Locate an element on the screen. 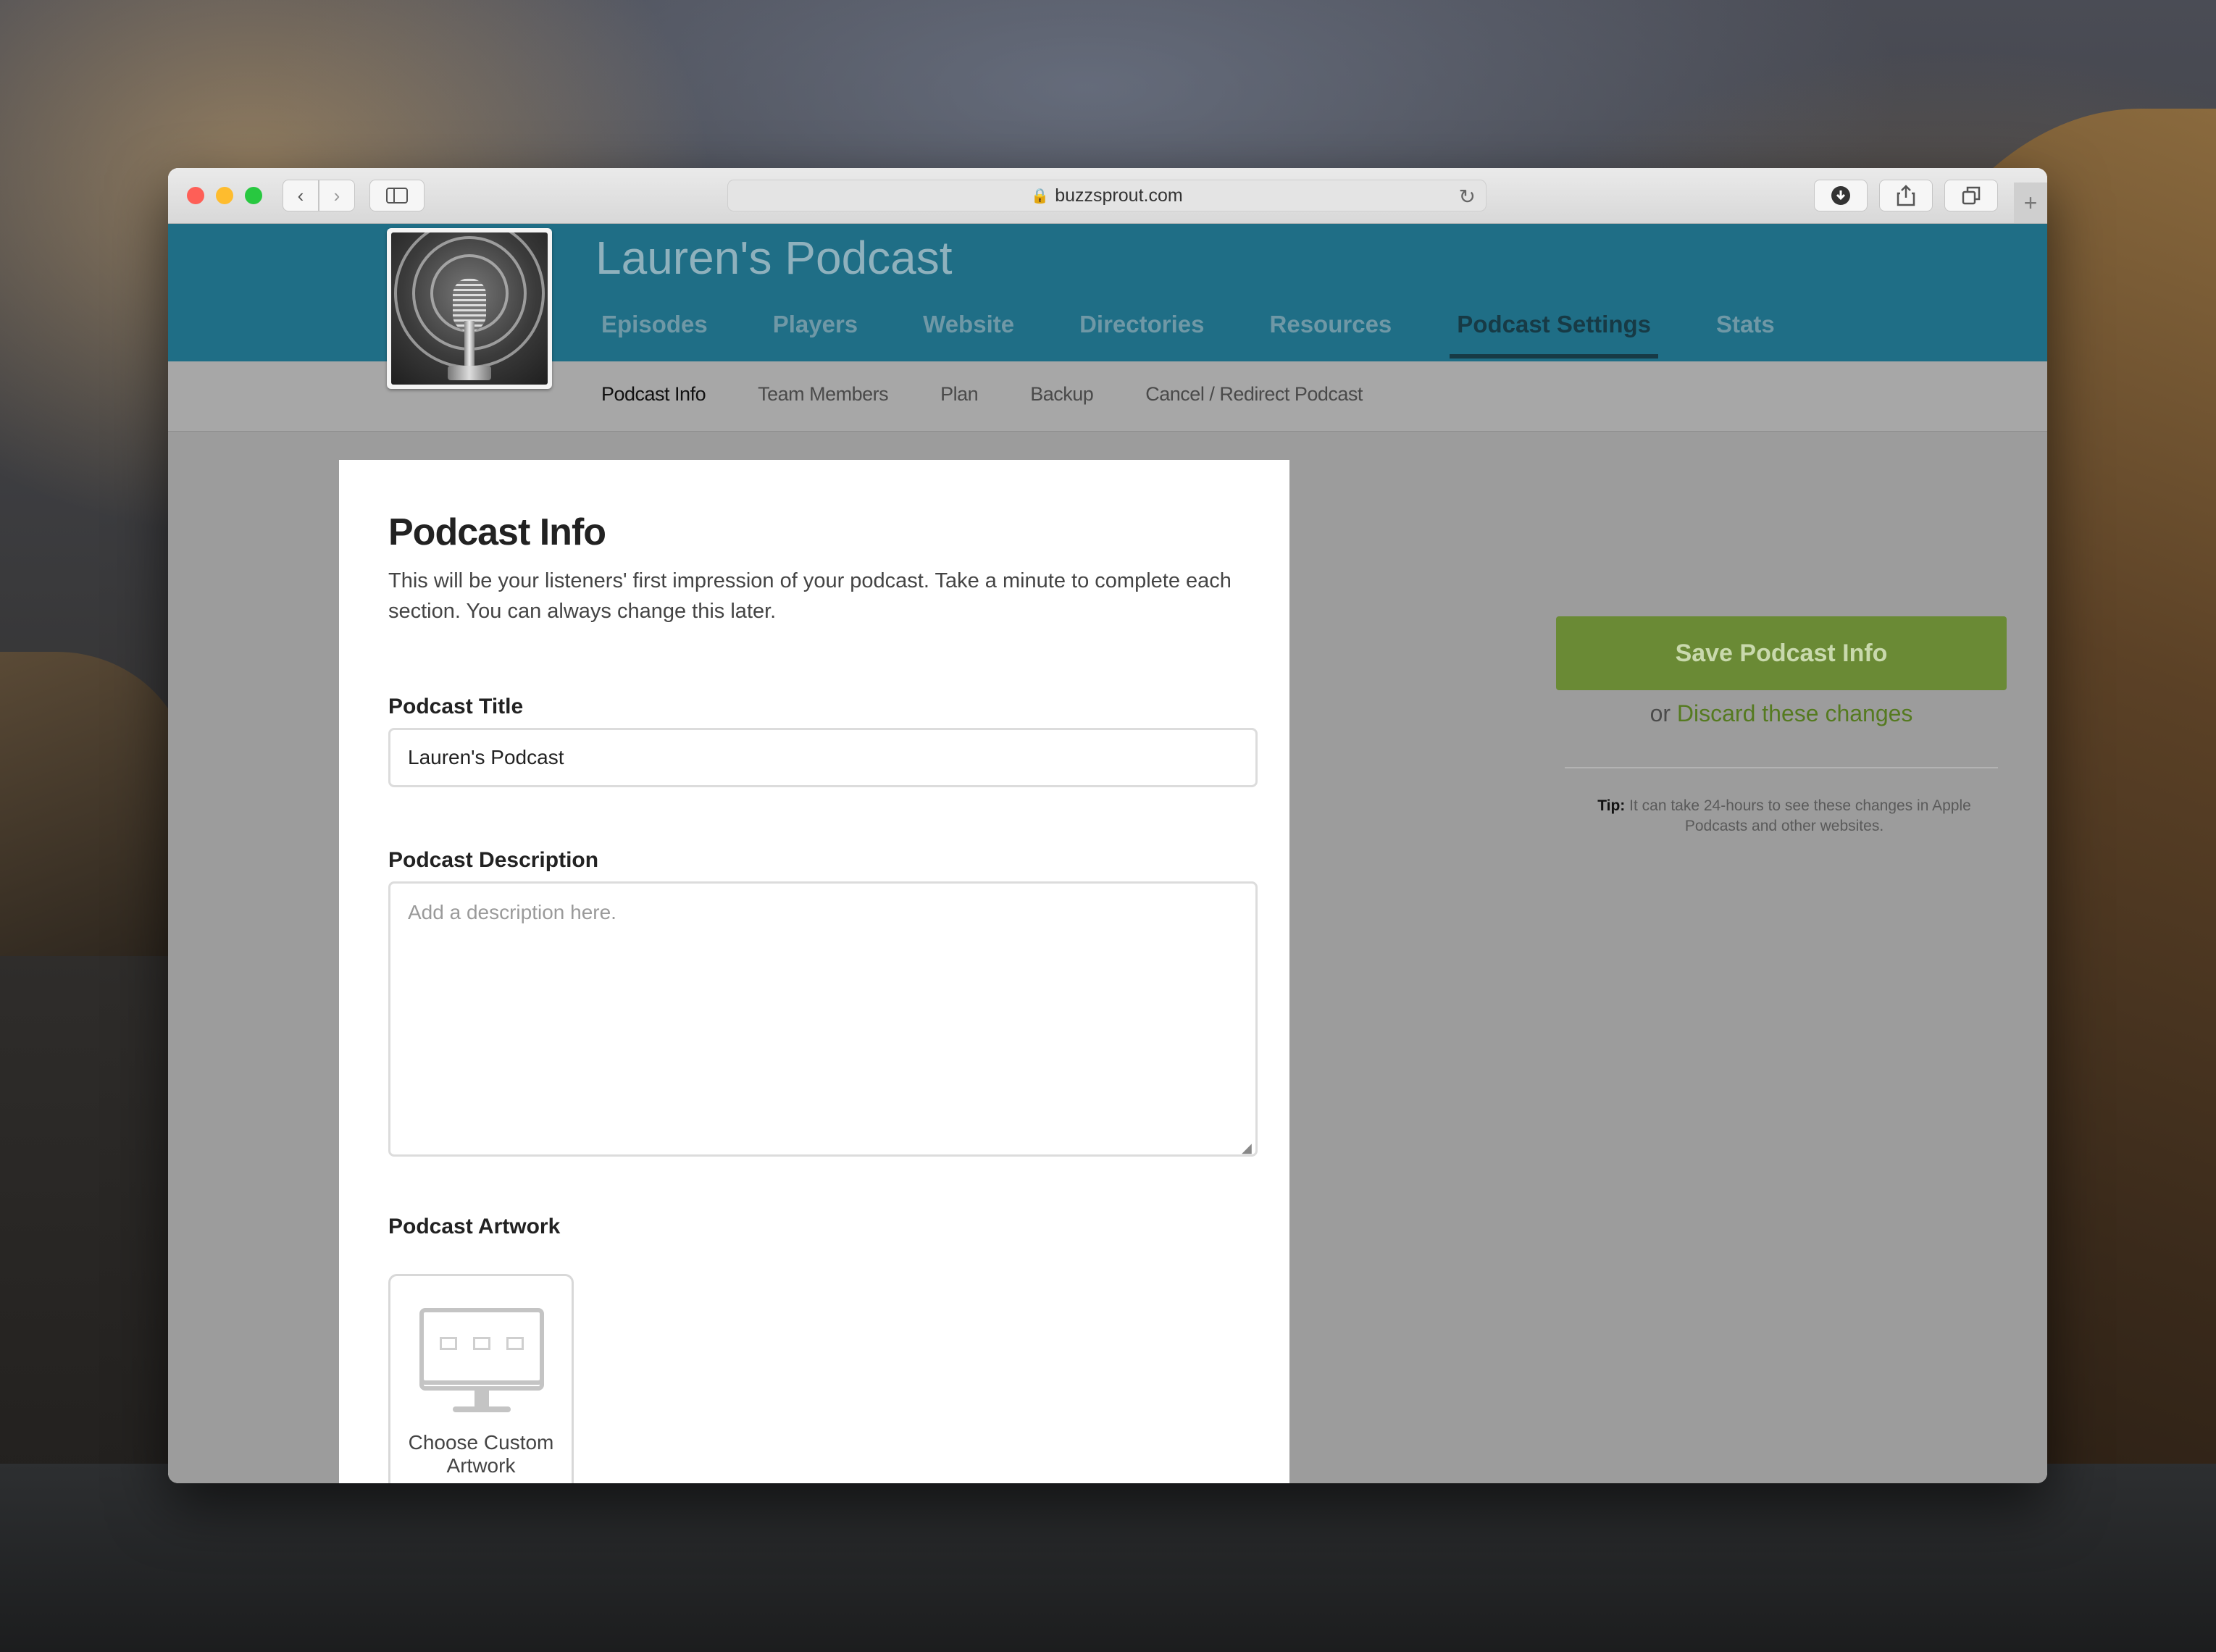 The width and height of the screenshot is (2216, 1652). choose-artwork-button: Choose Custom Artwork is located at coordinates (481, 1378).